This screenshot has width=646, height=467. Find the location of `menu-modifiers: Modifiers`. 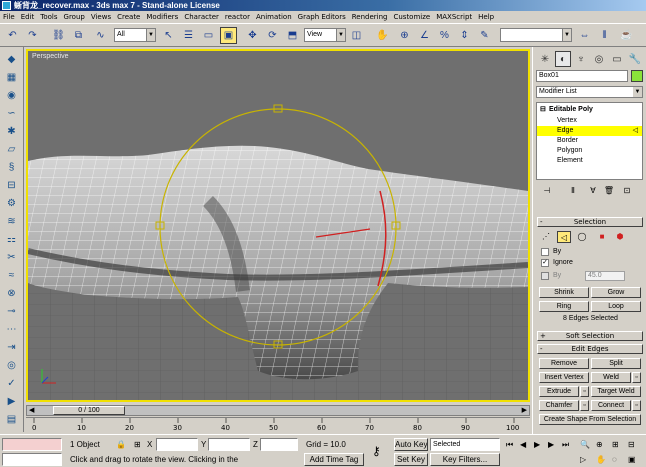

menu-modifiers: Modifiers is located at coordinates (162, 17).